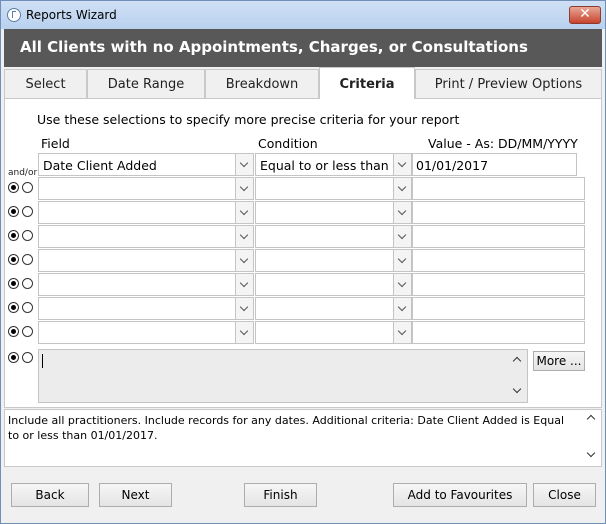  What do you see at coordinates (585, 15) in the screenshot?
I see `window-close-button: ✕` at bounding box center [585, 15].